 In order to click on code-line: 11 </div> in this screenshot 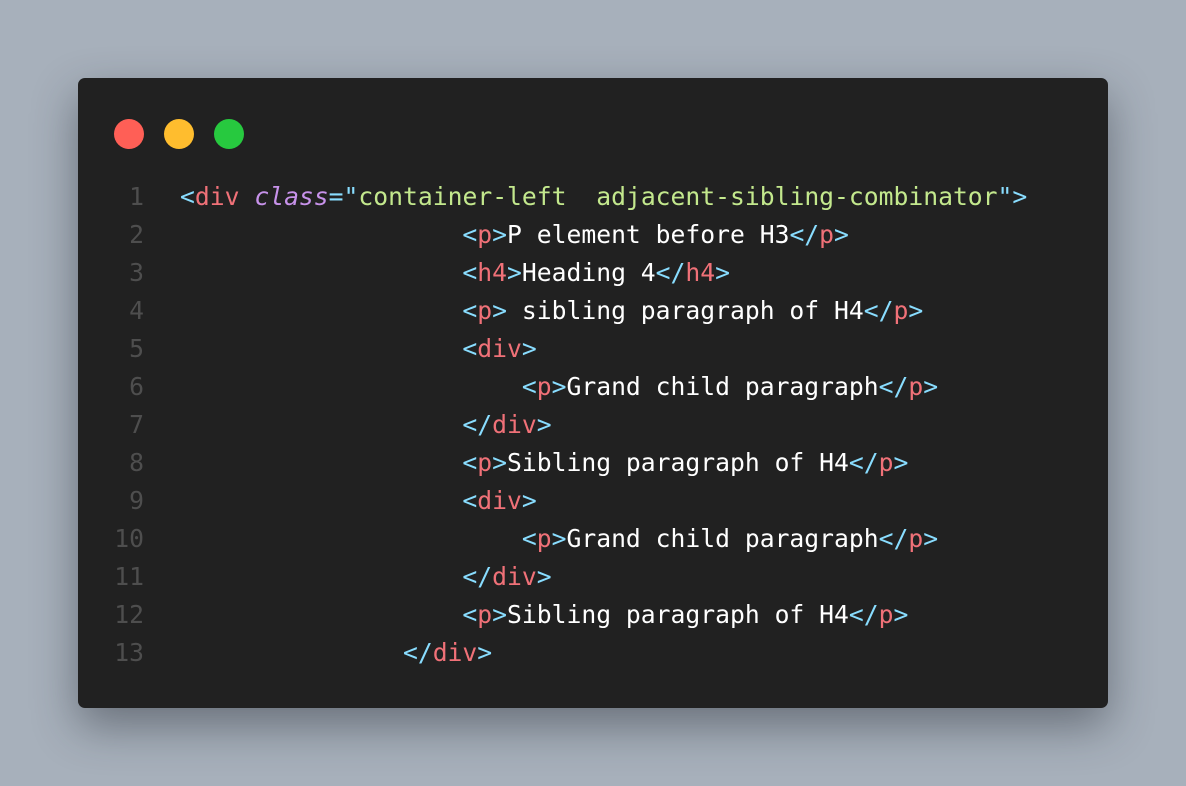, I will do `click(593, 577)`.